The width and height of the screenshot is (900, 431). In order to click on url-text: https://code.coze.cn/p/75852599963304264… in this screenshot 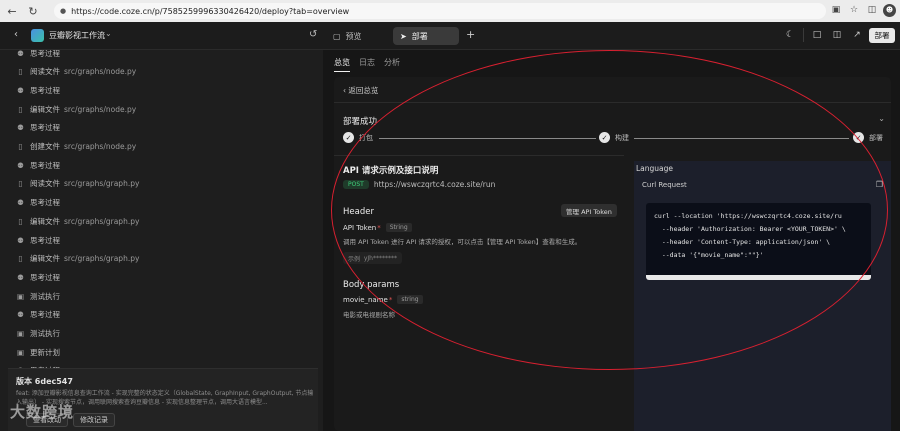, I will do `click(210, 11)`.